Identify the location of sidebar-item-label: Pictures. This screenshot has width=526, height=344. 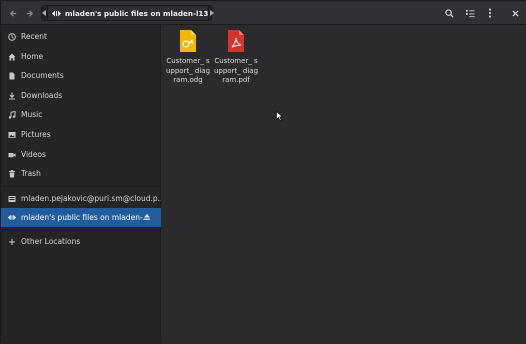
(36, 134).